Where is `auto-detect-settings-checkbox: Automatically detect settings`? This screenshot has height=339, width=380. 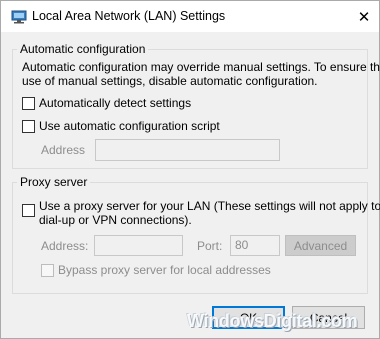
auto-detect-settings-checkbox: Automatically detect settings is located at coordinates (106, 103).